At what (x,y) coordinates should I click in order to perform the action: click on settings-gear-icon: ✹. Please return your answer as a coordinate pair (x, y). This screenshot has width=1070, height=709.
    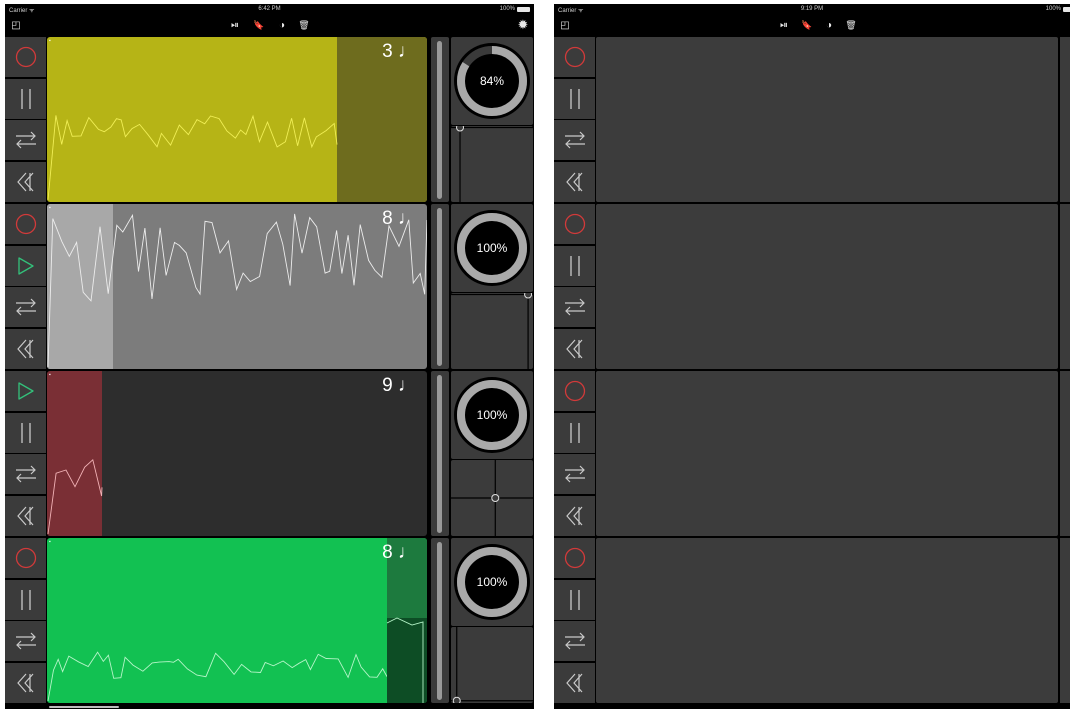
    Looking at the image, I should click on (523, 25).